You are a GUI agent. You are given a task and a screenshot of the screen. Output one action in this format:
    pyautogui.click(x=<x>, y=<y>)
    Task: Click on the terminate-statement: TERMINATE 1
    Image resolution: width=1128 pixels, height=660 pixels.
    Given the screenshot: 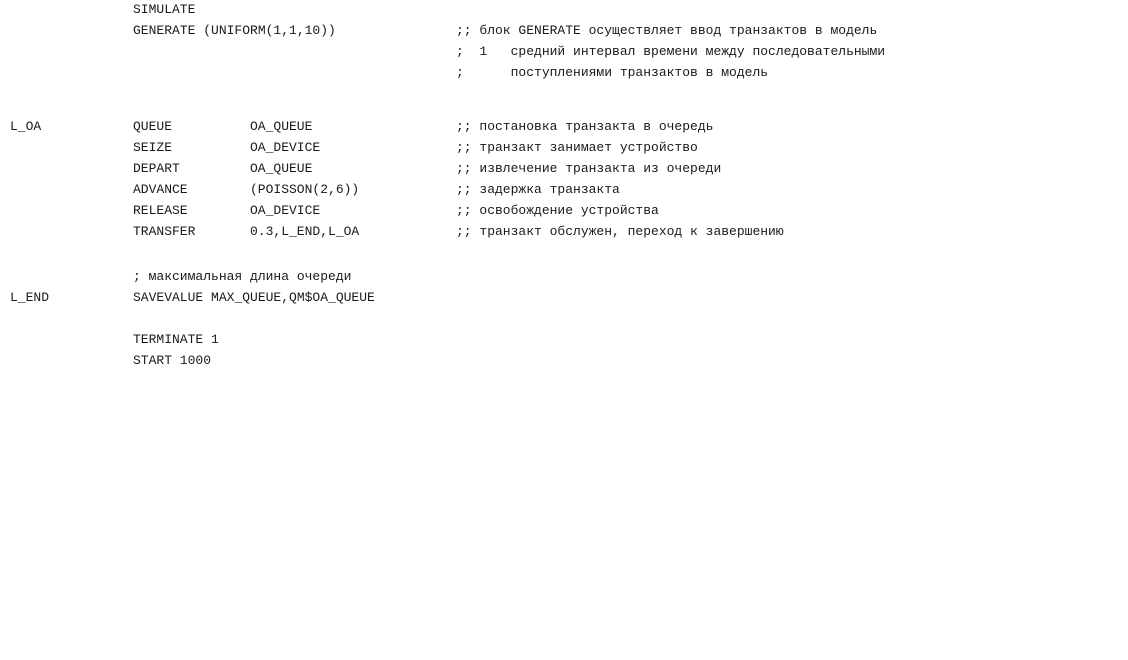 What is the action you would take?
    pyautogui.click(x=176, y=339)
    